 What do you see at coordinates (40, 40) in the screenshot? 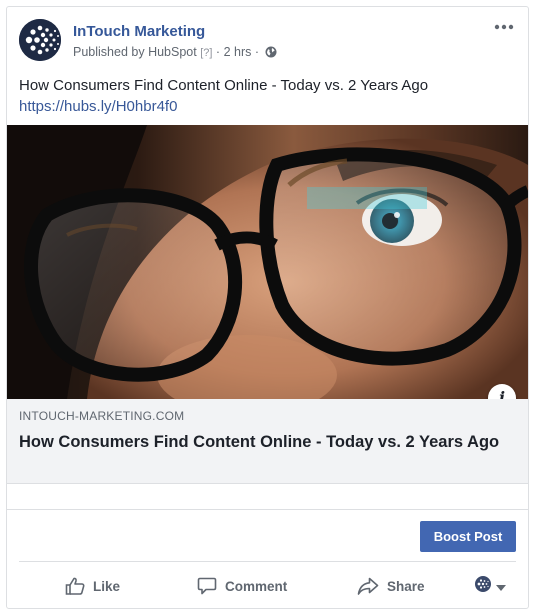
I see `page-avatar` at bounding box center [40, 40].